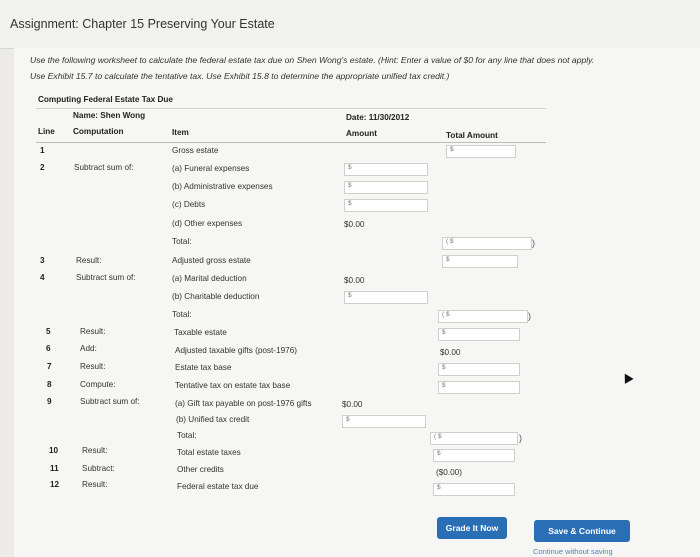  What do you see at coordinates (98, 131) in the screenshot?
I see `col-computation-header: Computation` at bounding box center [98, 131].